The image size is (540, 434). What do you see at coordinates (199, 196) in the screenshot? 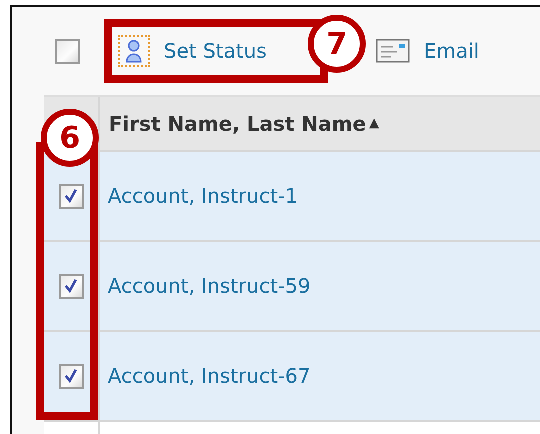
I see `name-link: Account, Instruct-1` at bounding box center [199, 196].